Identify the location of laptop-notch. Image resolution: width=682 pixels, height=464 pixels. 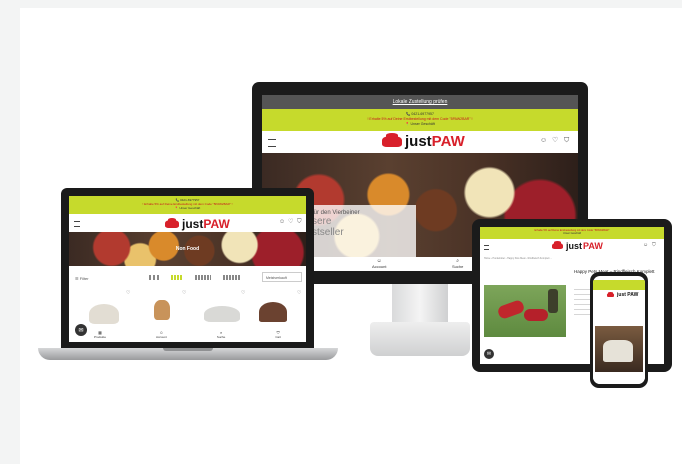
(188, 349).